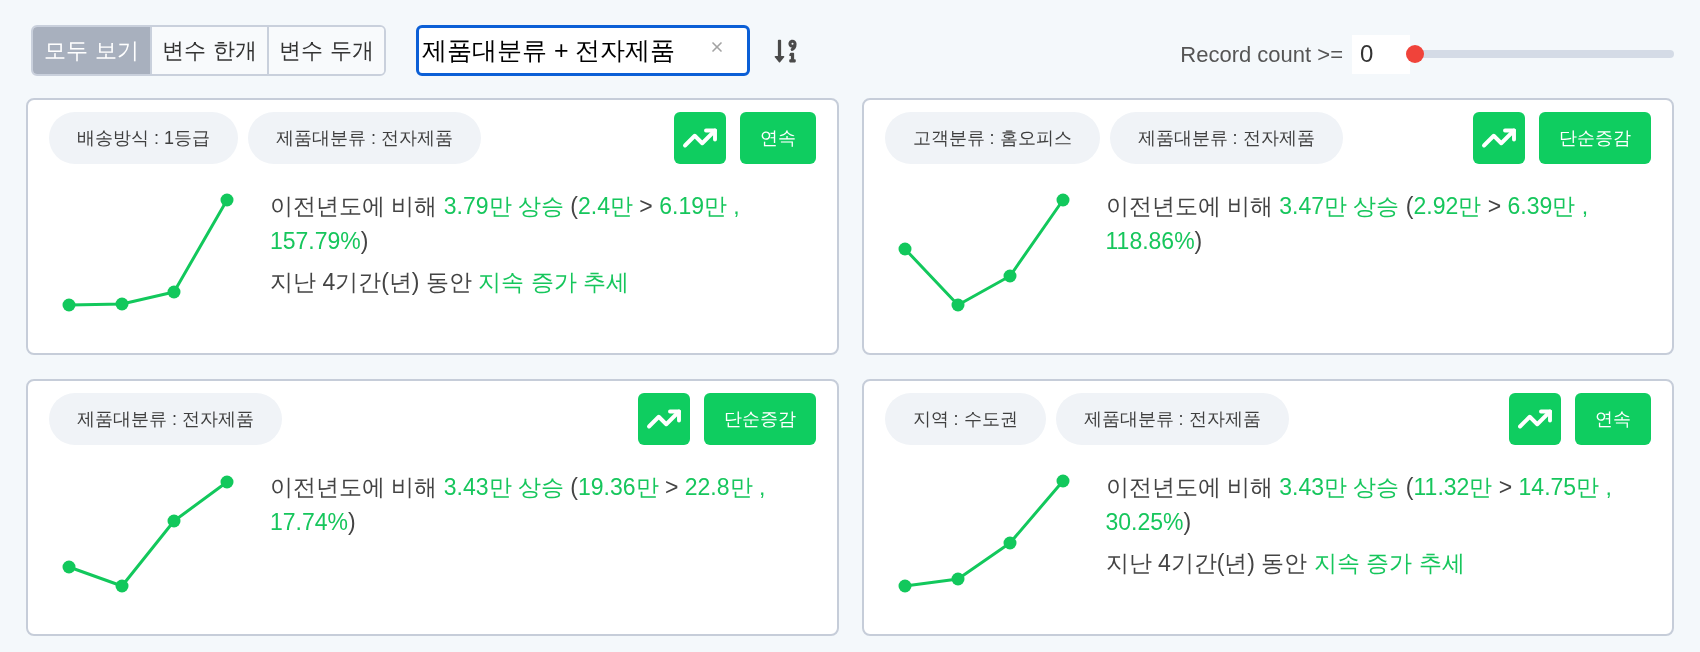 The image size is (1700, 652). What do you see at coordinates (1415, 54) in the screenshot?
I see `slider-thumb` at bounding box center [1415, 54].